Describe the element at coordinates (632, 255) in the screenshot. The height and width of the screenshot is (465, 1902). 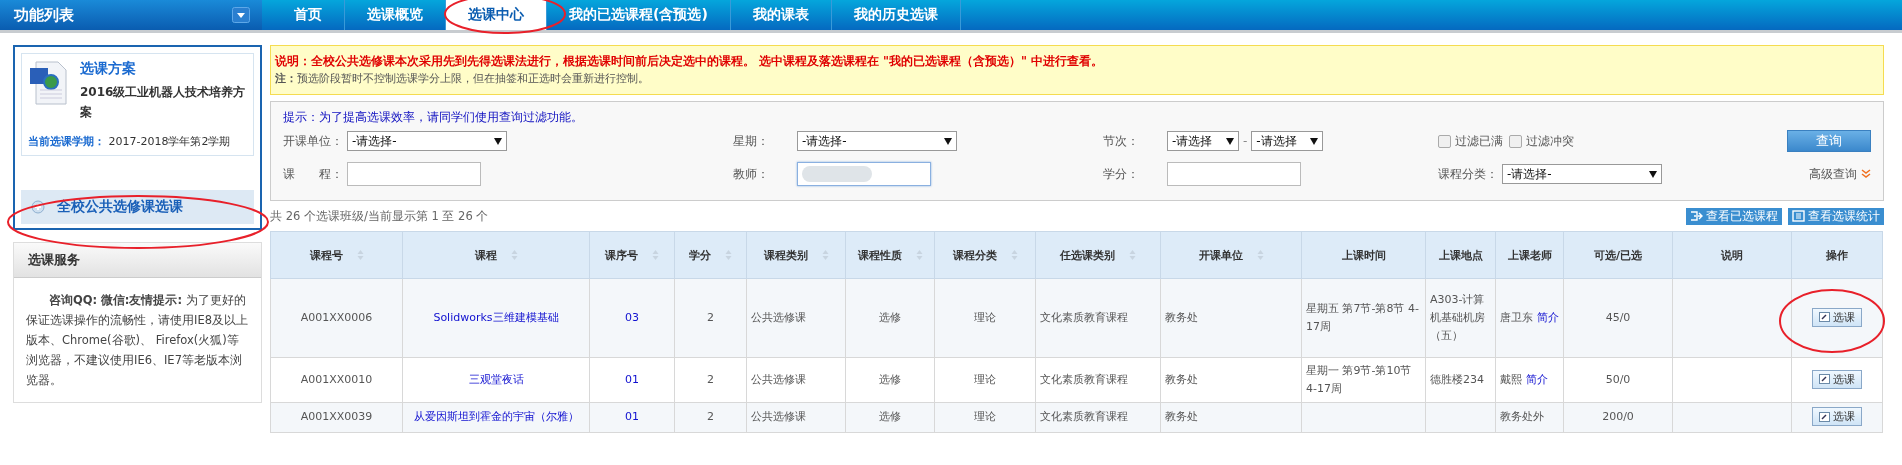
I see `column-header: 课序号` at that location.